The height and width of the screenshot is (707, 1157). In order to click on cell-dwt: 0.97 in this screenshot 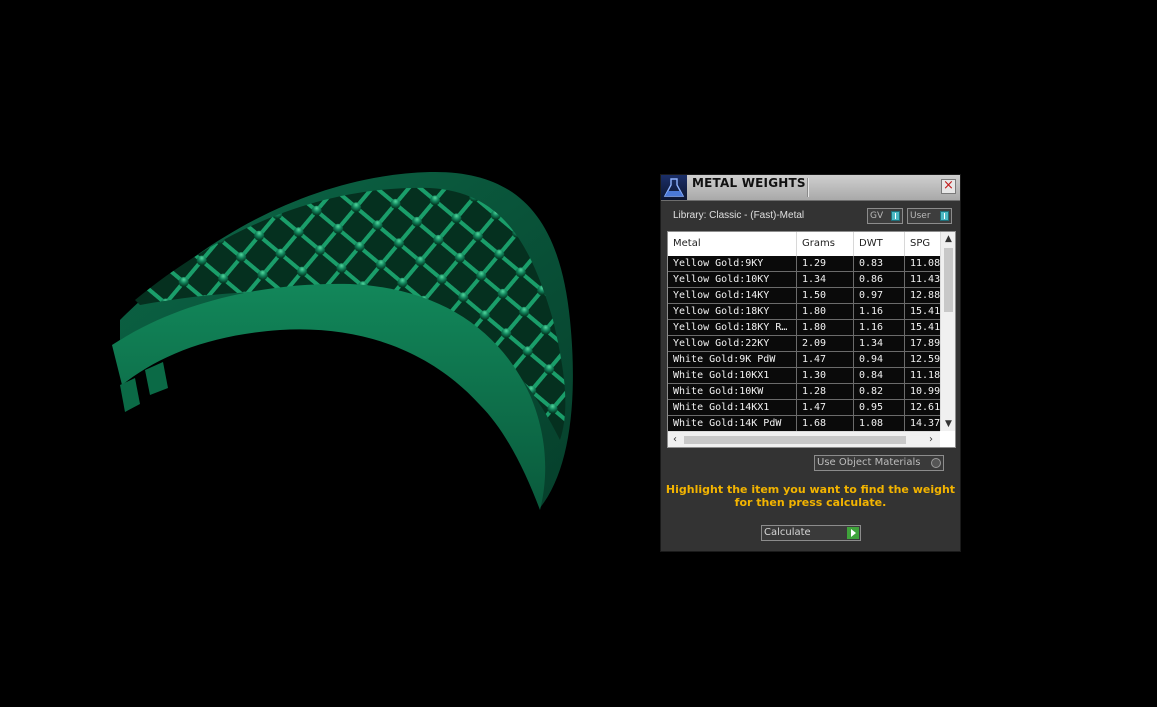, I will do `click(879, 295)`.